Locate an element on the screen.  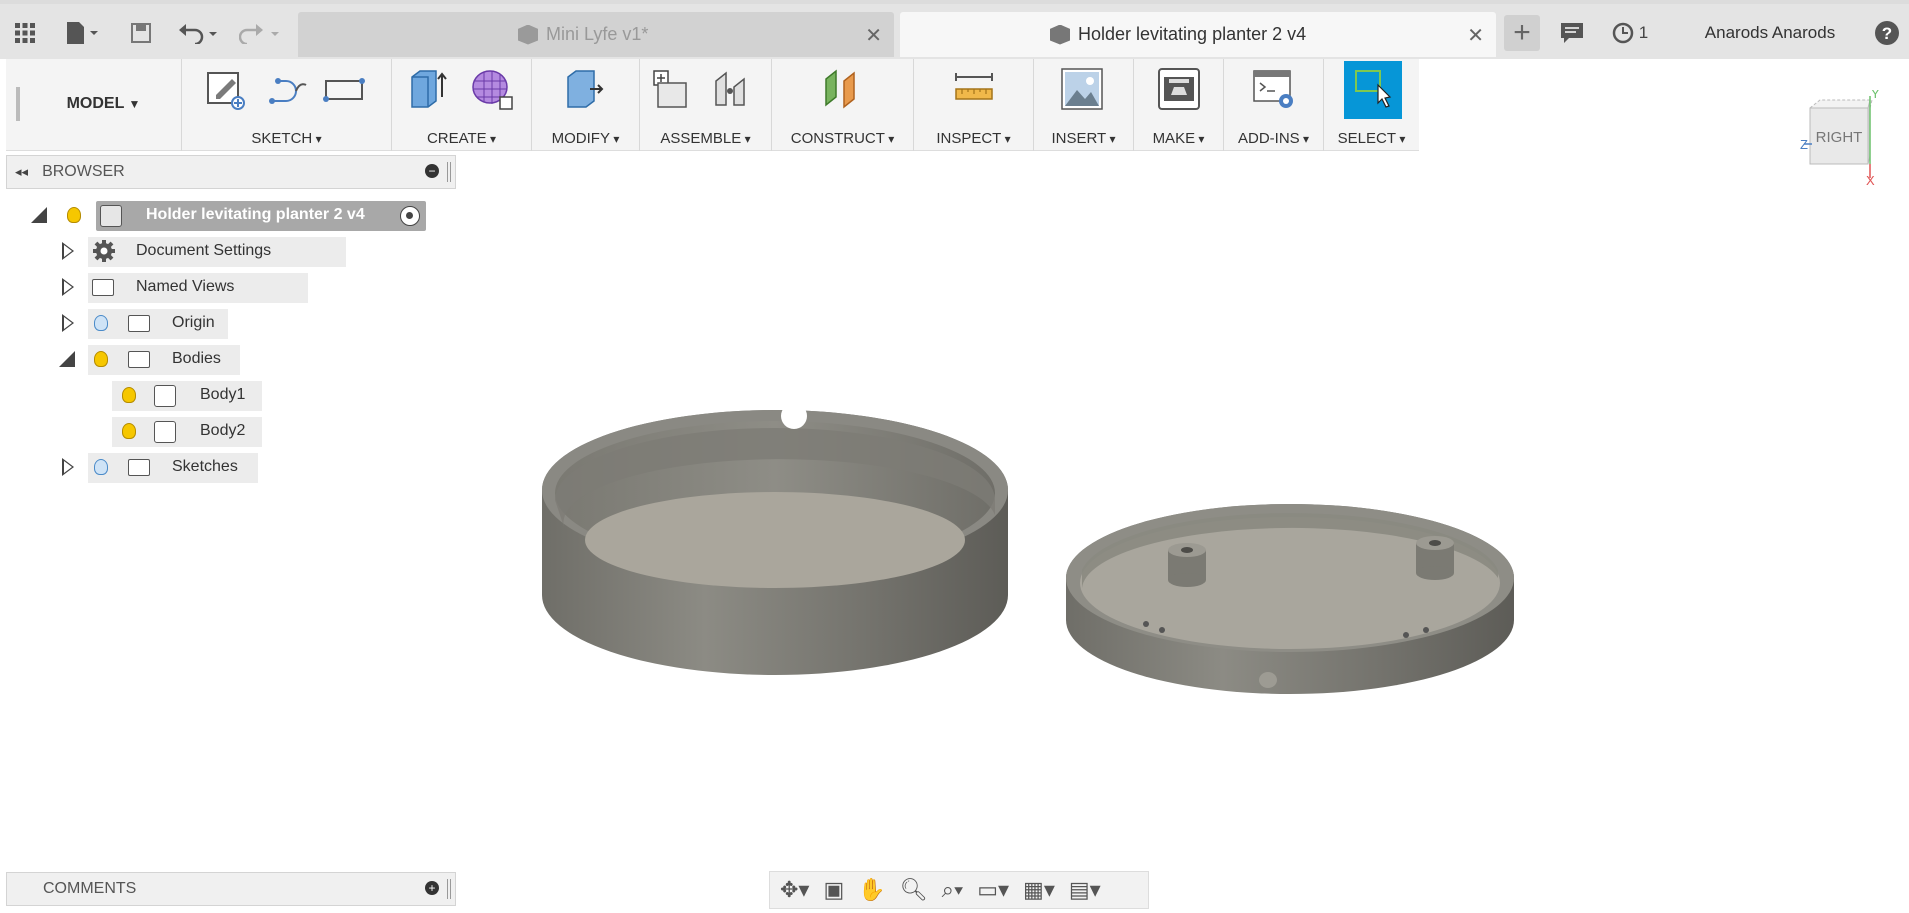
select-group: SELECT is located at coordinates (1371, 105).